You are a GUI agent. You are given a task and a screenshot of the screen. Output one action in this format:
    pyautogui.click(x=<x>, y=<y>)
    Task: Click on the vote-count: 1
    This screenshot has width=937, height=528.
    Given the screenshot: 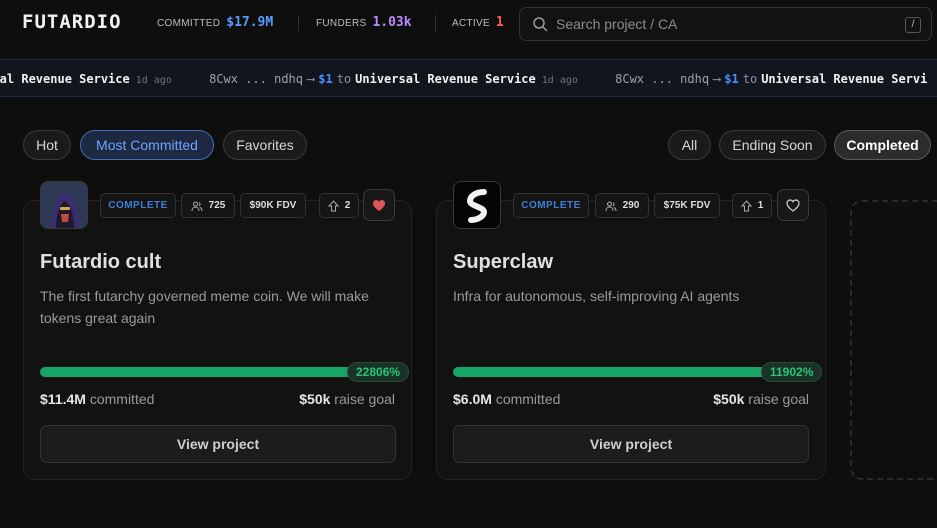 What is the action you would take?
    pyautogui.click(x=760, y=205)
    